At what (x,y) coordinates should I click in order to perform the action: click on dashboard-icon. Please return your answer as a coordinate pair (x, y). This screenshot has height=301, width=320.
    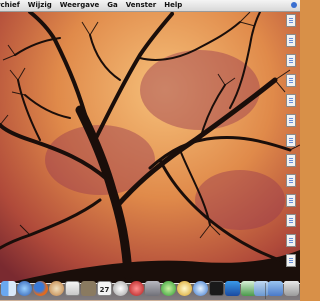
    Looking at the image, I should click on (24, 288).